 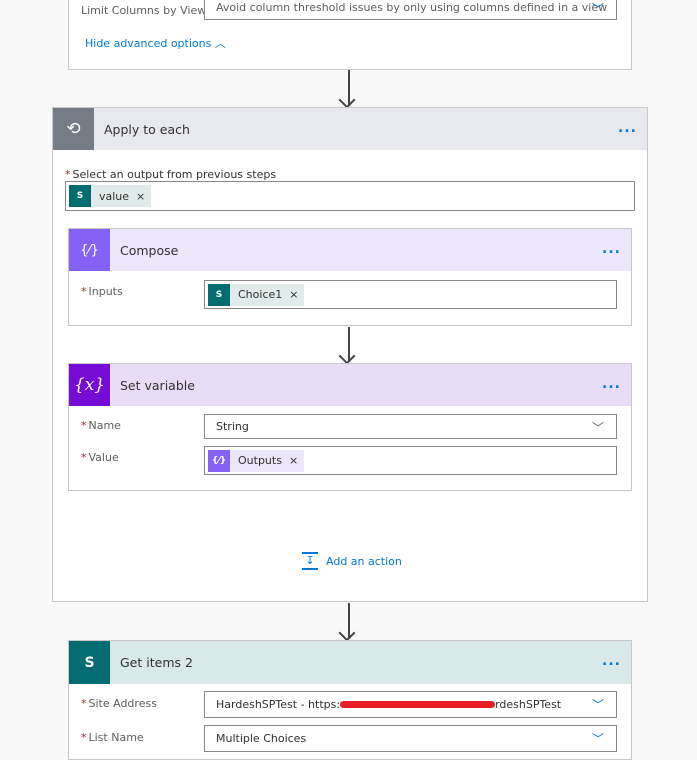 I want to click on add-action-icon: ↧, so click(x=310, y=561).